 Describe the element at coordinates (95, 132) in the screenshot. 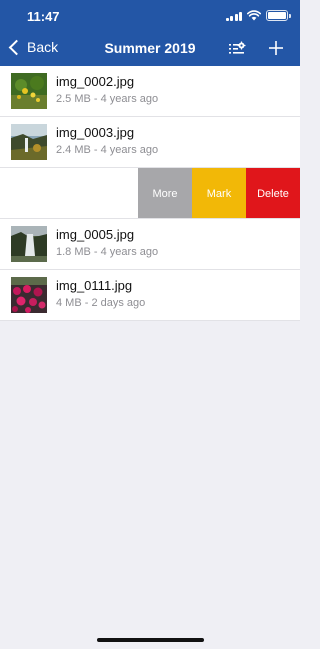

I see `file-name: img_0003.jpg` at that location.